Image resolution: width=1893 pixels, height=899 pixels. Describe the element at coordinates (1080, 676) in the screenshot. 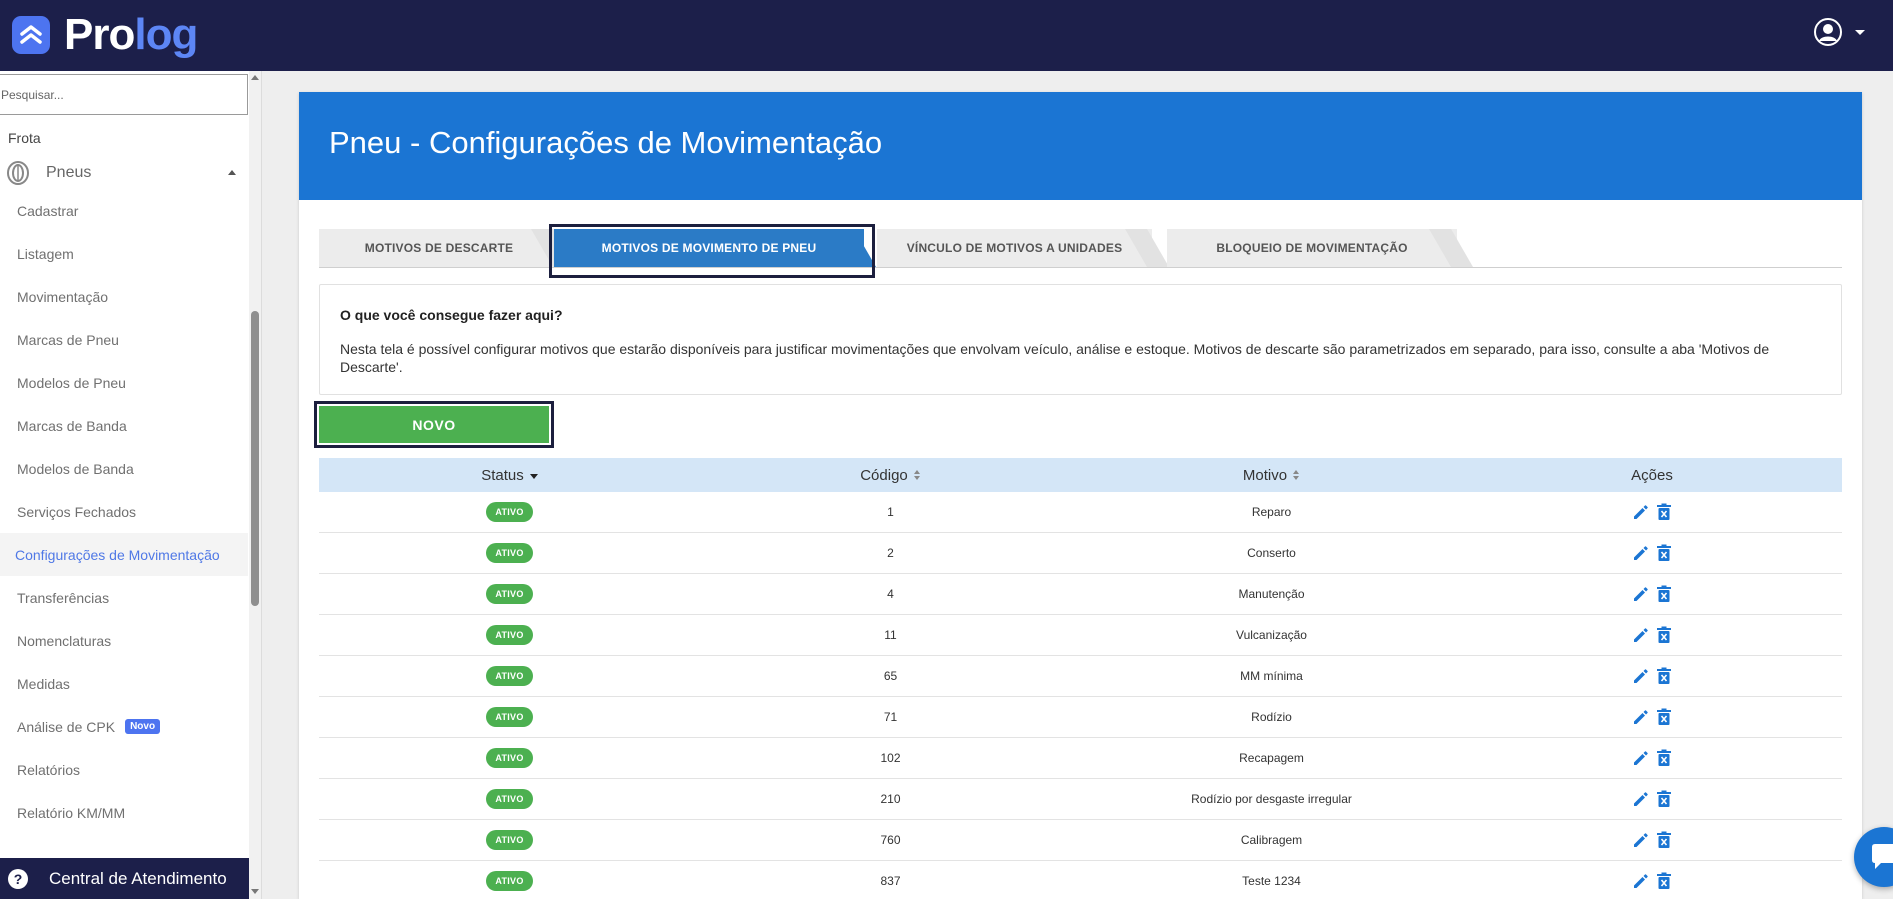

I see `table-row: ATIVO 65 MM mínima` at that location.